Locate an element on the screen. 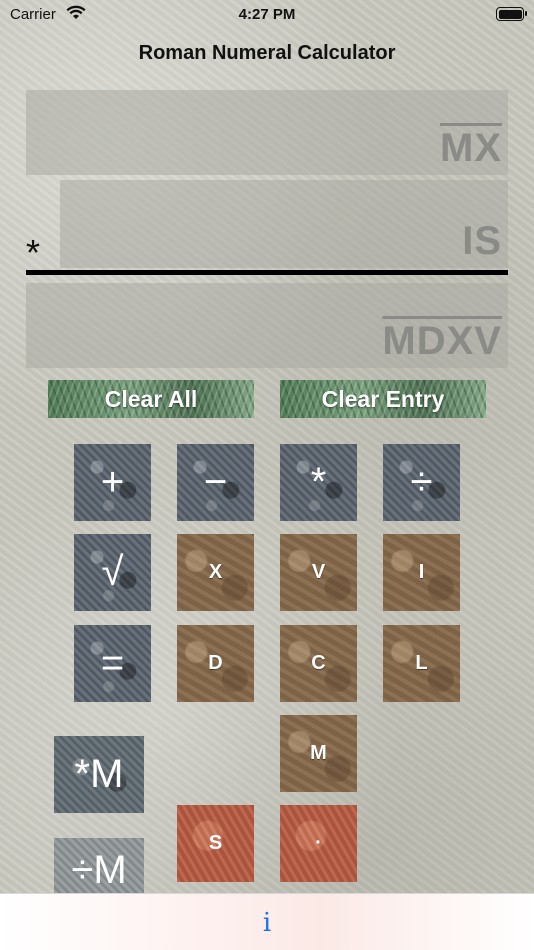  numeral-v-button: V is located at coordinates (318, 572).